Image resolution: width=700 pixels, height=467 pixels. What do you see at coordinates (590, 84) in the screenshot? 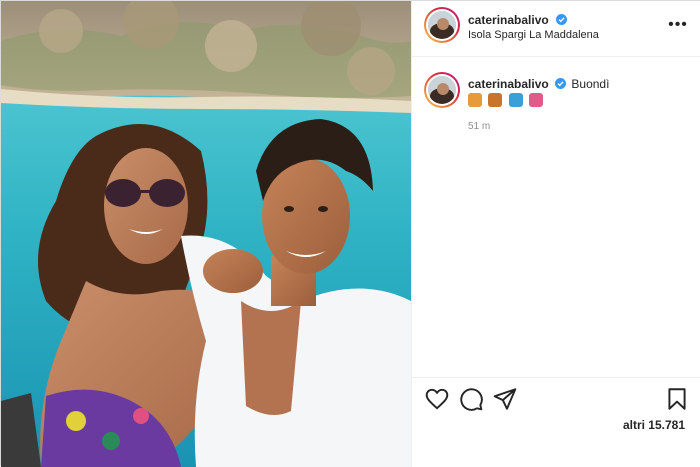
I see `caption-text: Buondì` at bounding box center [590, 84].